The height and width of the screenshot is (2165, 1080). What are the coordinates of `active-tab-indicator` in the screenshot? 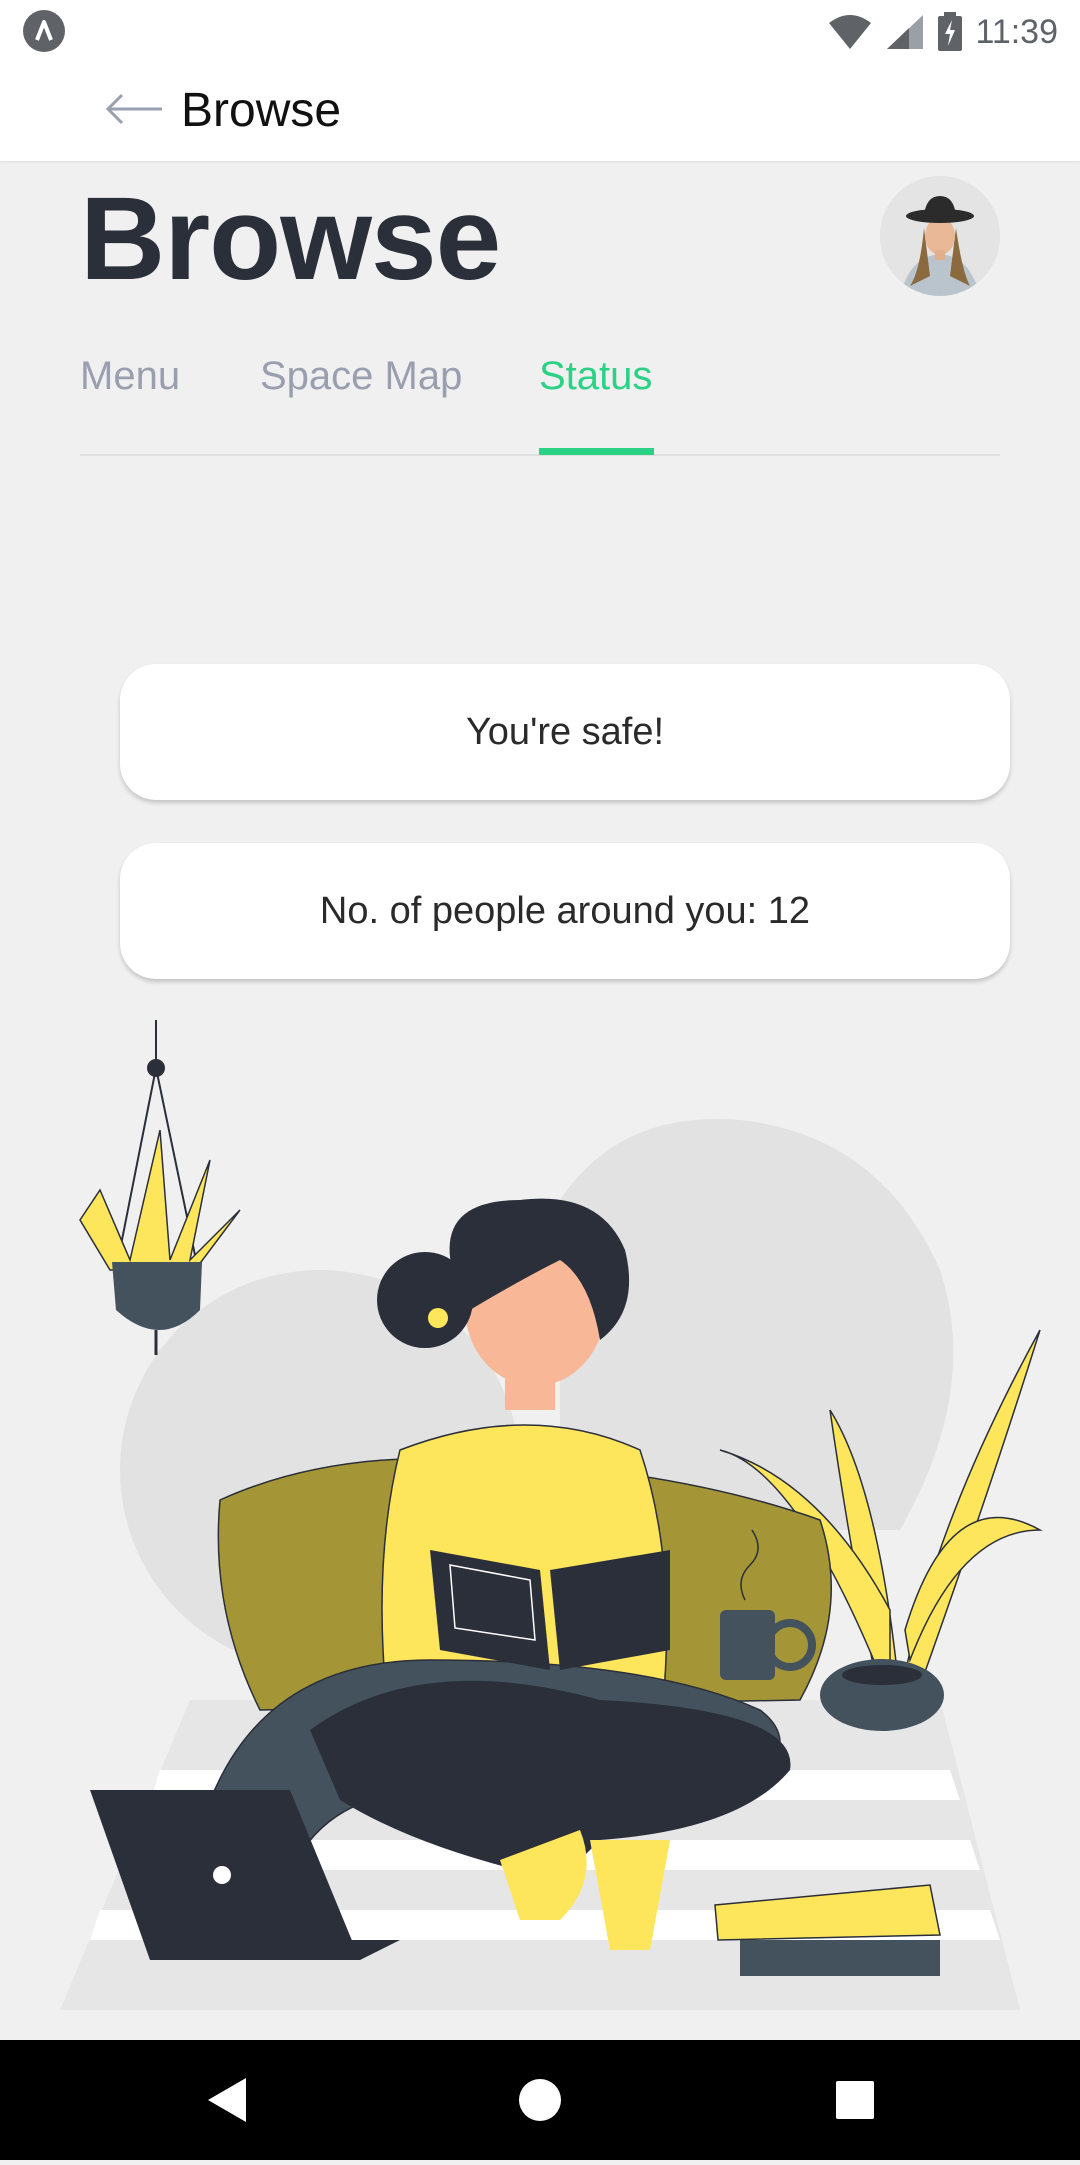 It's located at (596, 451).